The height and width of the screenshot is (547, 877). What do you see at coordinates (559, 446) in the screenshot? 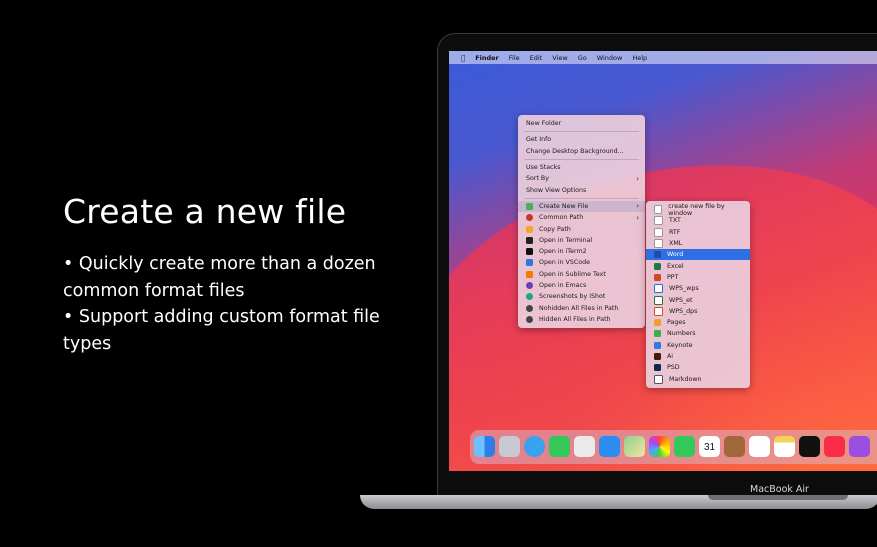
I see `messages-icon` at bounding box center [559, 446].